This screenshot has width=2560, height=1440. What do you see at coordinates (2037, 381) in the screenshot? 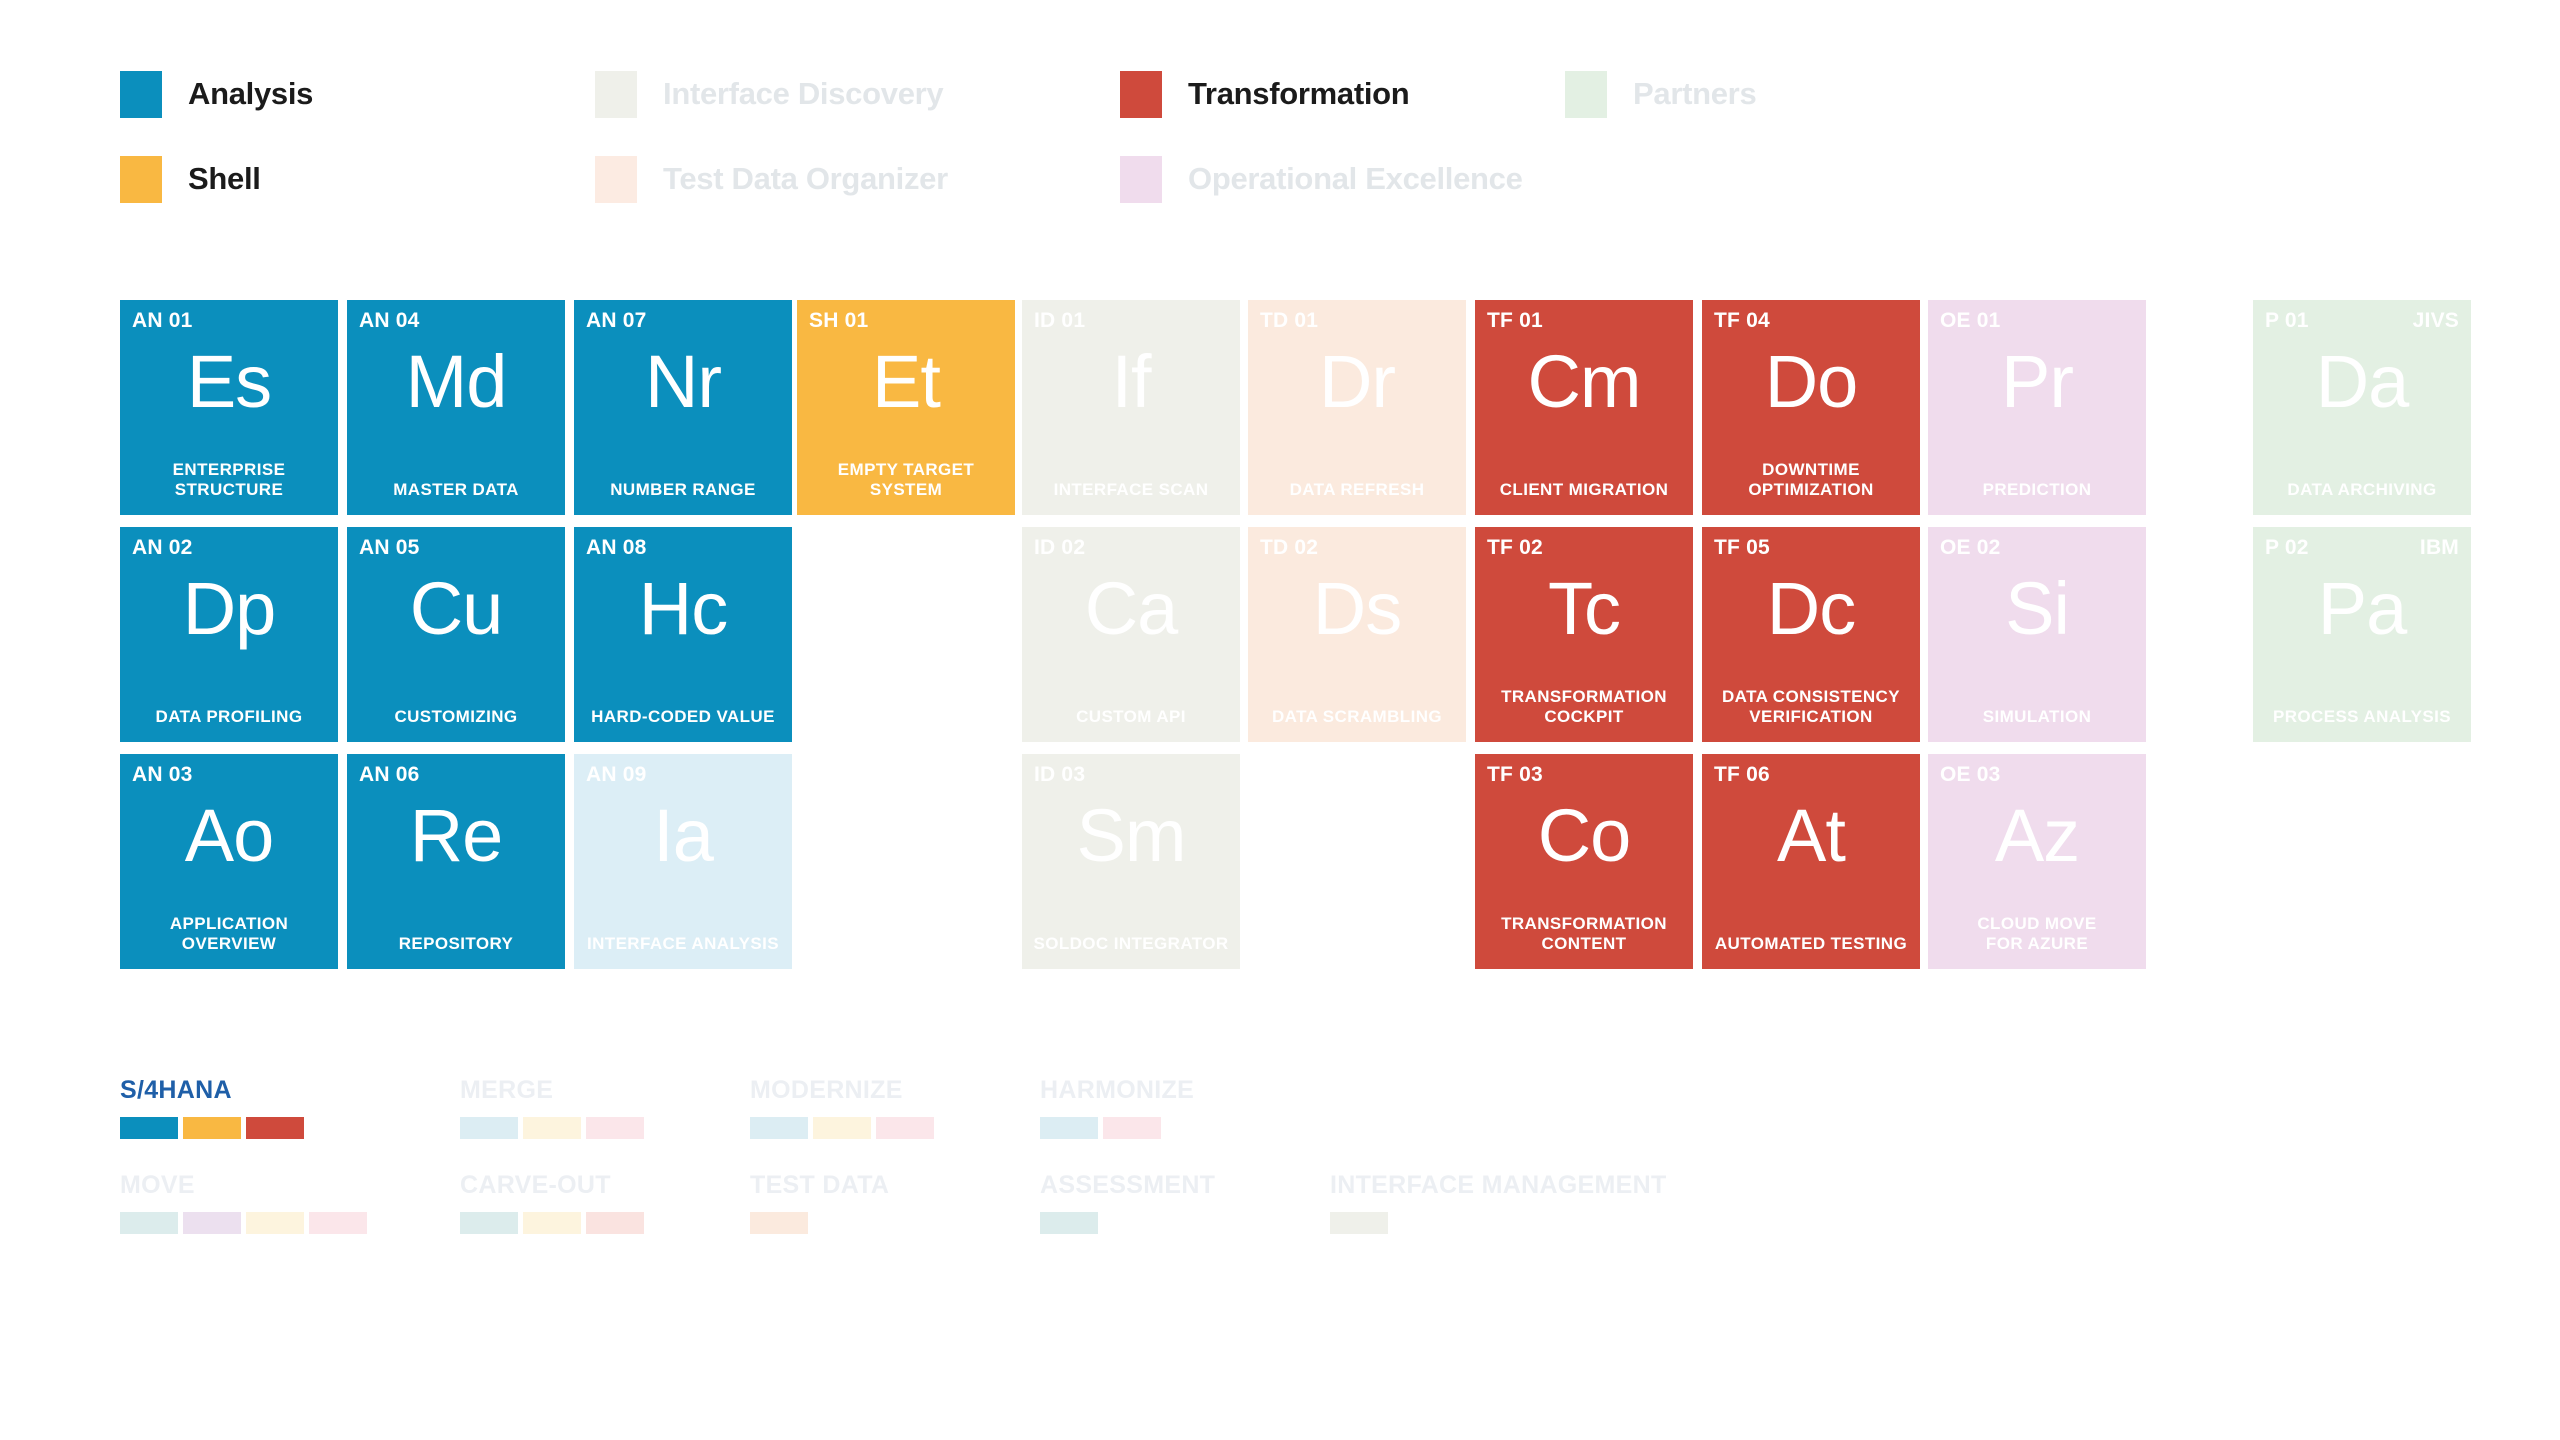
I see `tile-symbol: Pr` at bounding box center [2037, 381].